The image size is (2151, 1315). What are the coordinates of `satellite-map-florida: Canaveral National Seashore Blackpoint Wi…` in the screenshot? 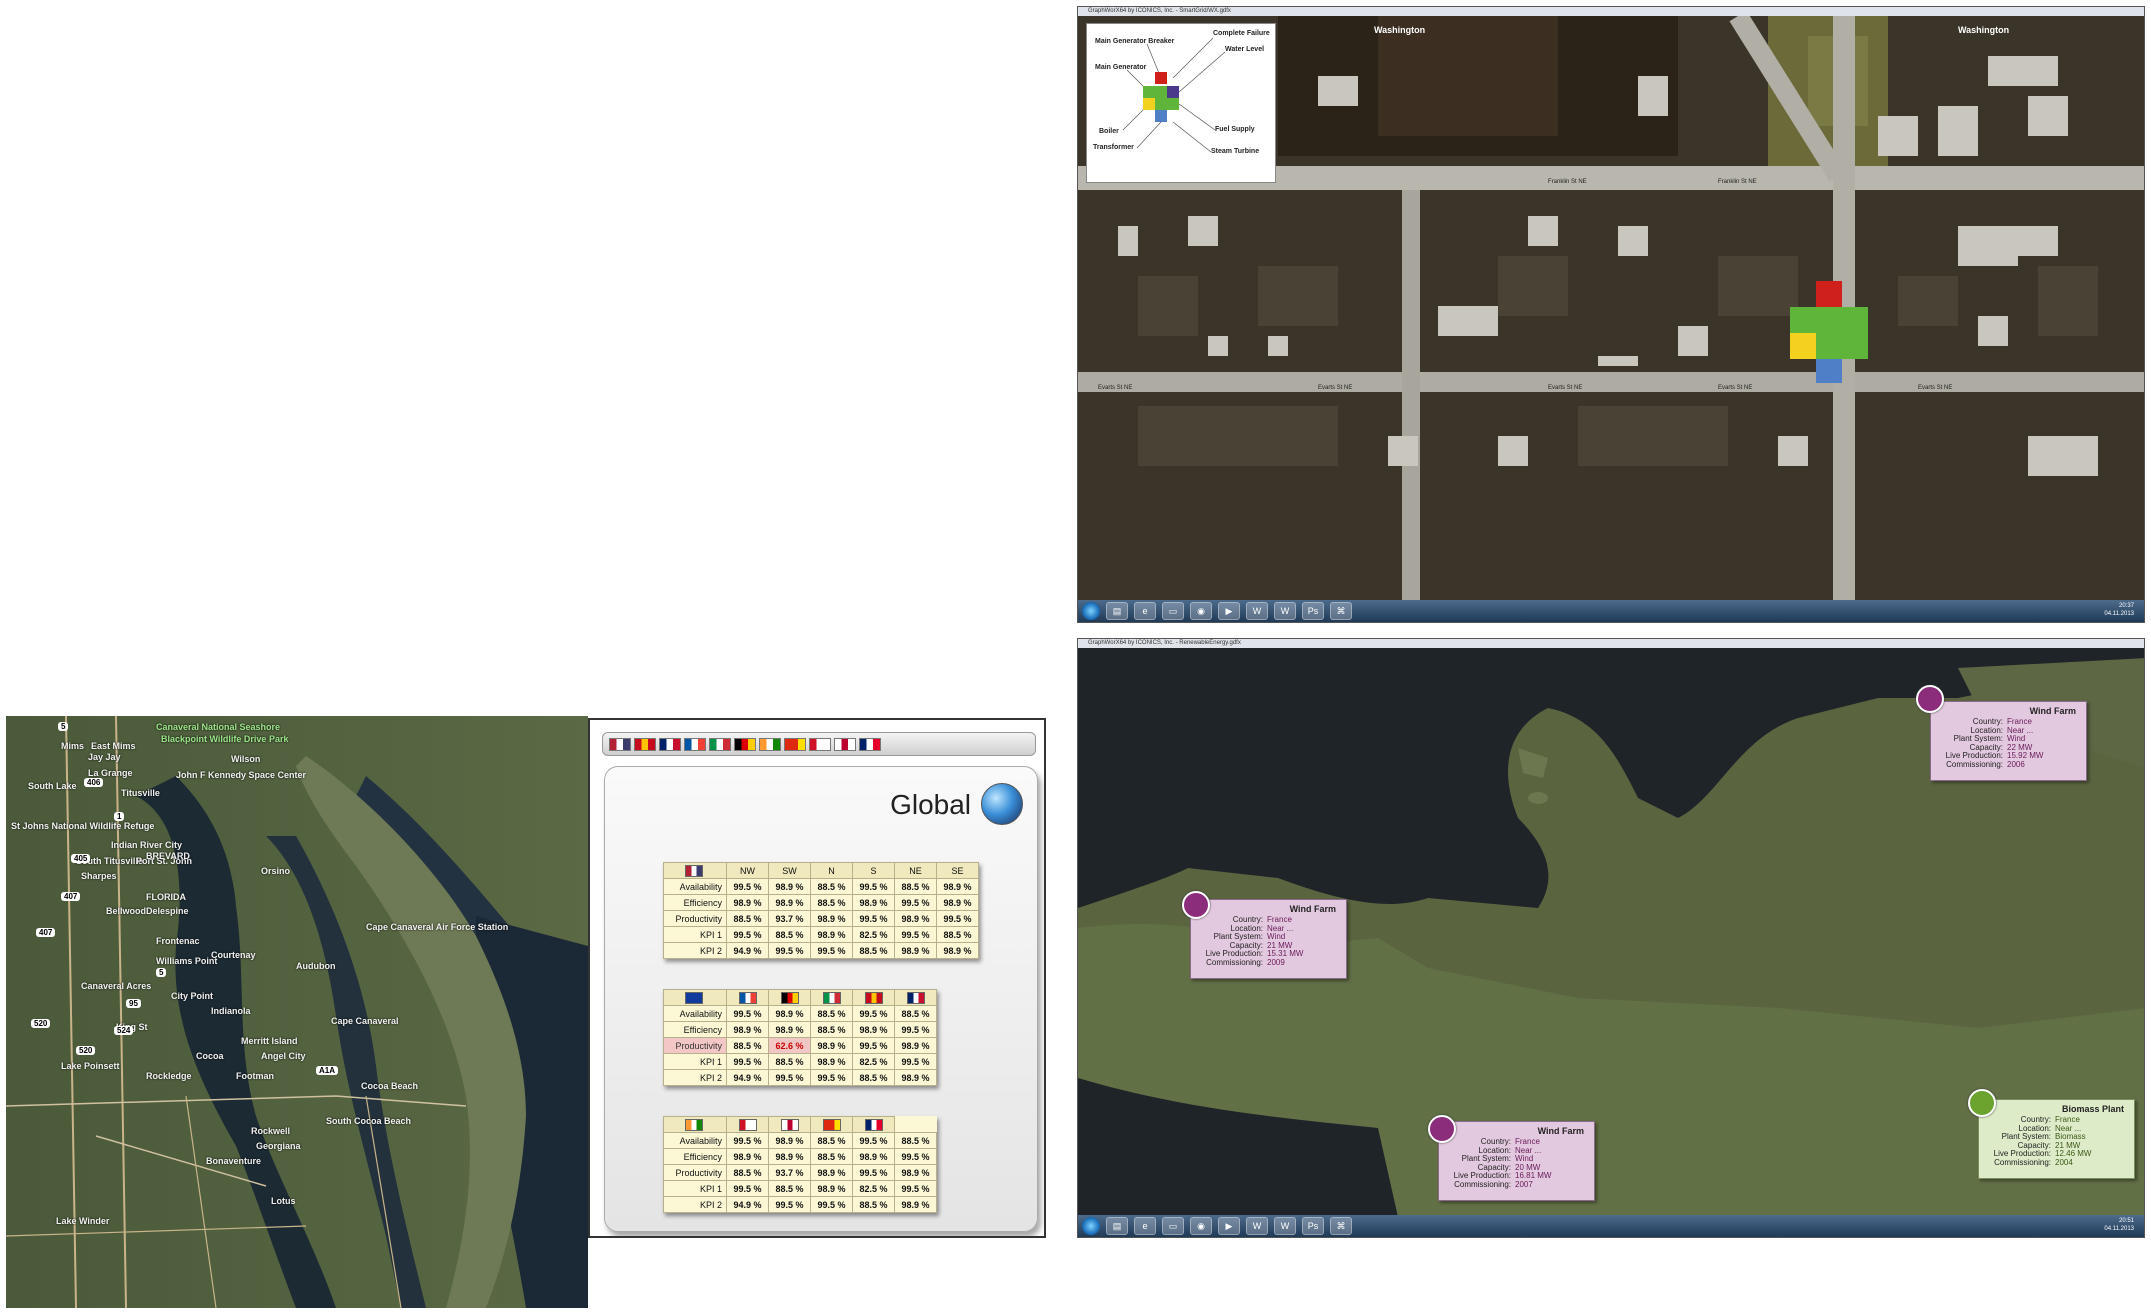 It's located at (297, 1012).